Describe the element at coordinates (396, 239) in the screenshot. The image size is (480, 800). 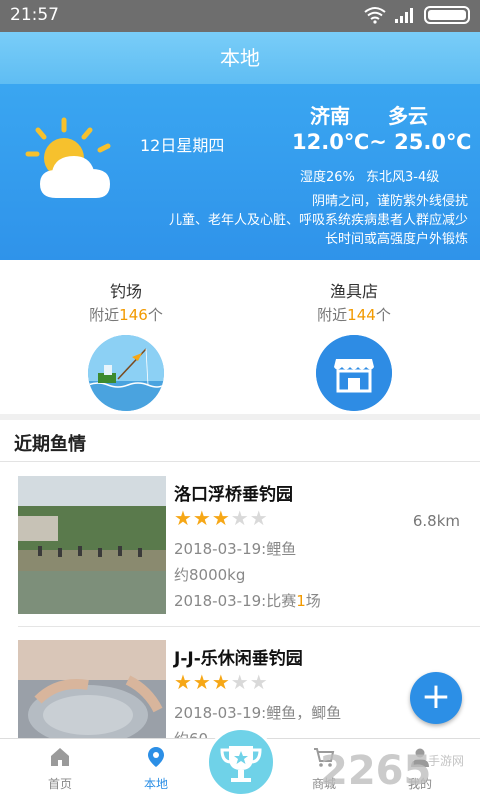
I see `weather-advice-line: 长时间或高强度户外锻炼` at that location.